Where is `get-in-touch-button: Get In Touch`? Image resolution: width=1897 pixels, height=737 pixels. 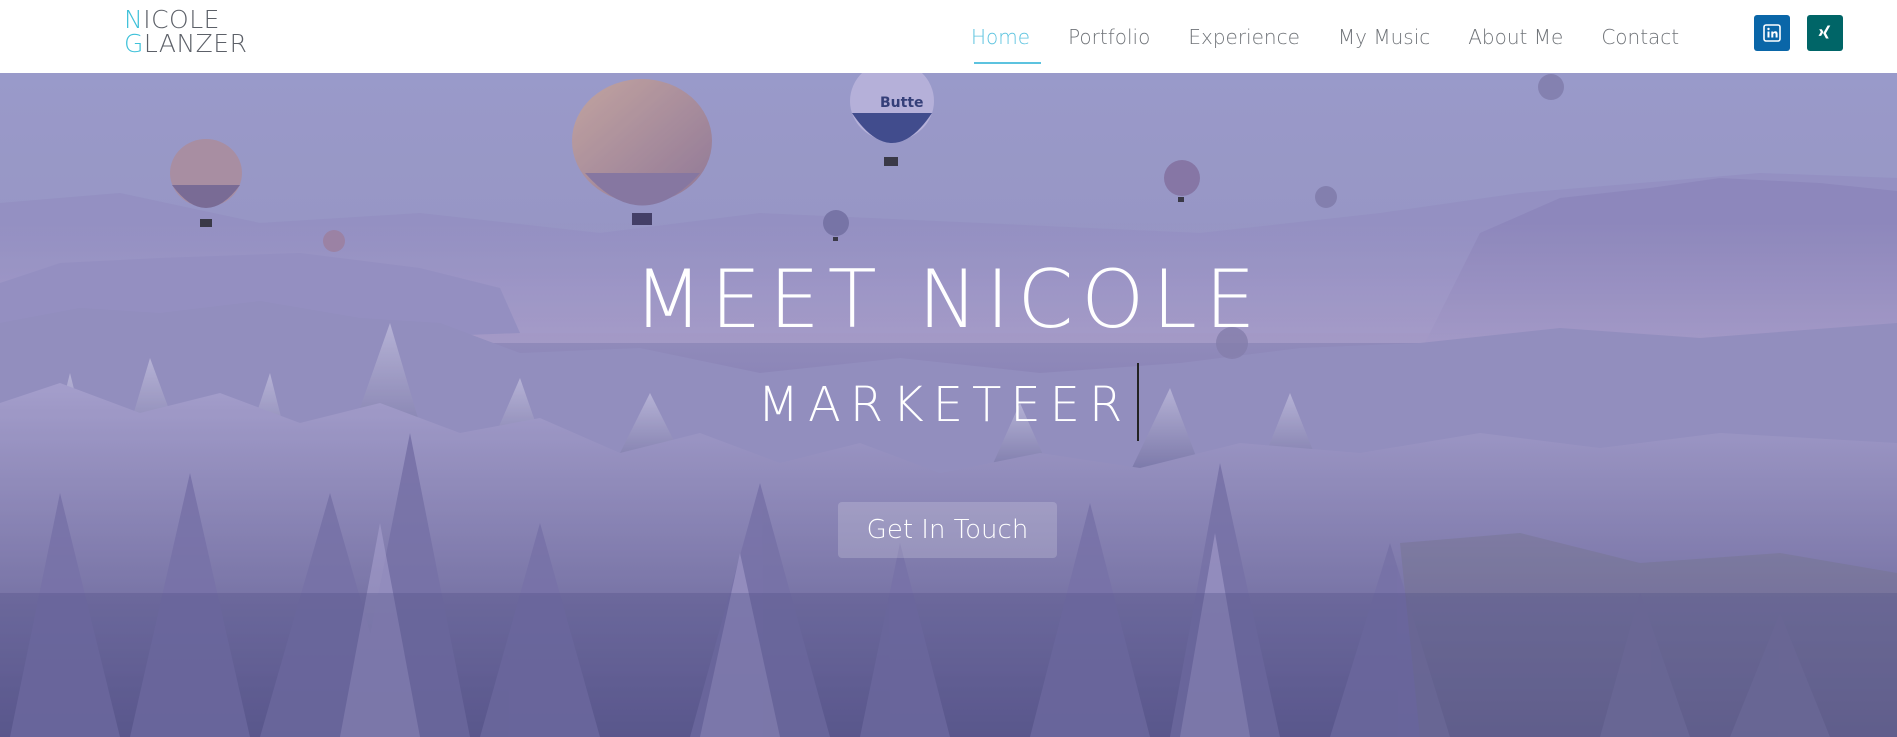 get-in-touch-button: Get In Touch is located at coordinates (947, 530).